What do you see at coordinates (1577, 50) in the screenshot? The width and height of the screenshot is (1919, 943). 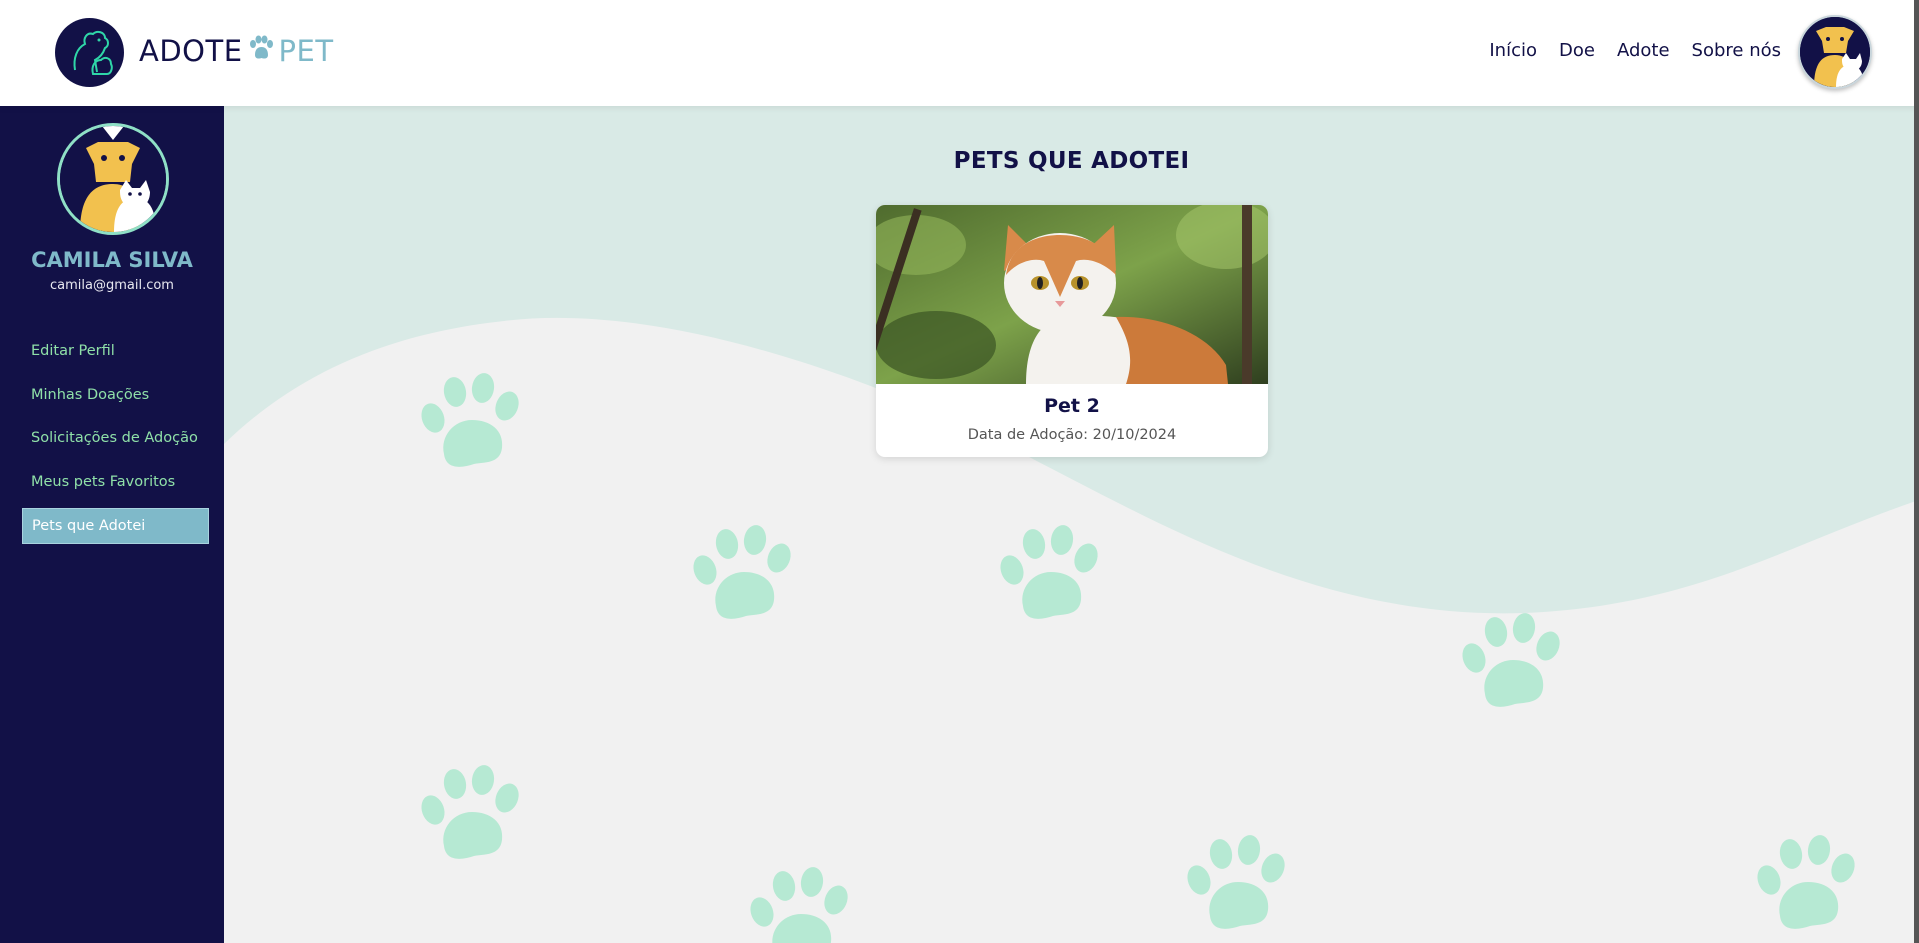 I see `nav-doe: Doe` at bounding box center [1577, 50].